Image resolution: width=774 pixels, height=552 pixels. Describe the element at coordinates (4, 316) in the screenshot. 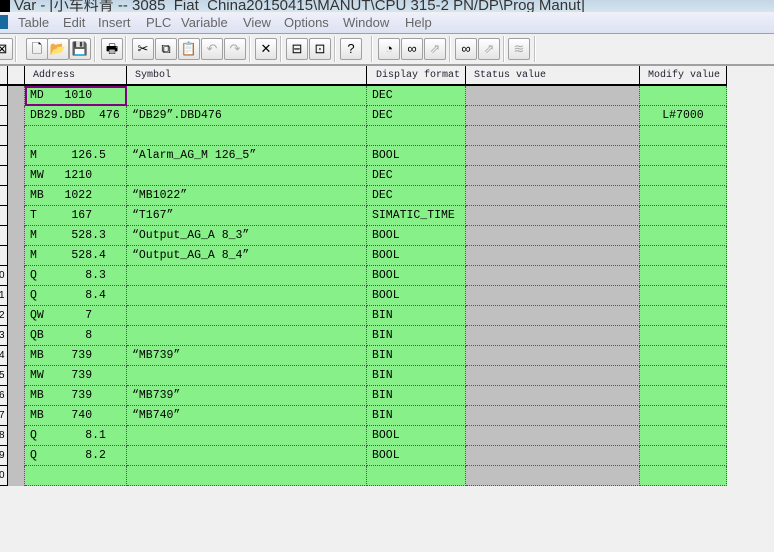

I see `row-number: 2` at that location.